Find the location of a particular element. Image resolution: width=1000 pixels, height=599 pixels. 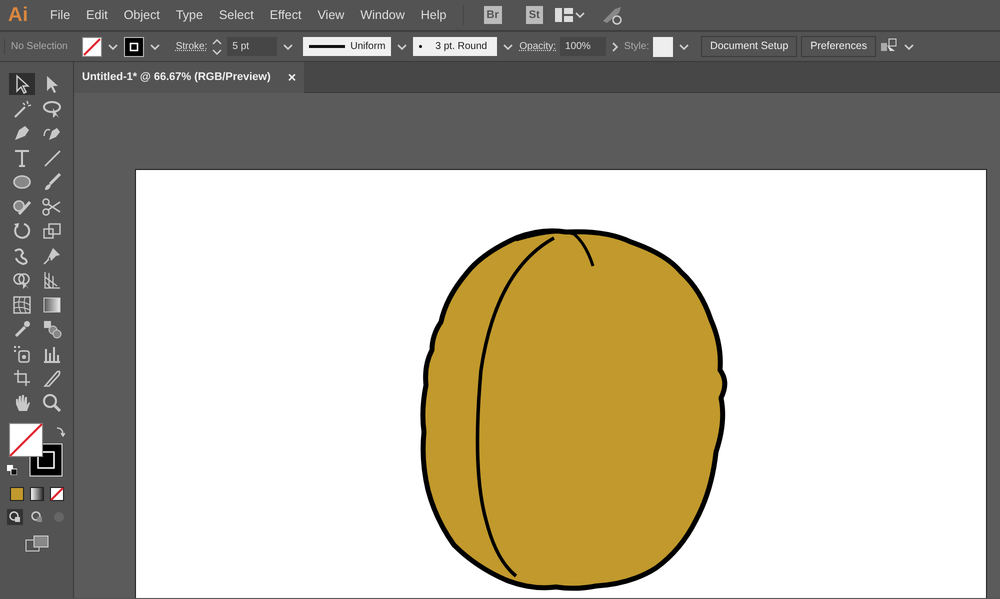

zoom-icon is located at coordinates (51, 403).